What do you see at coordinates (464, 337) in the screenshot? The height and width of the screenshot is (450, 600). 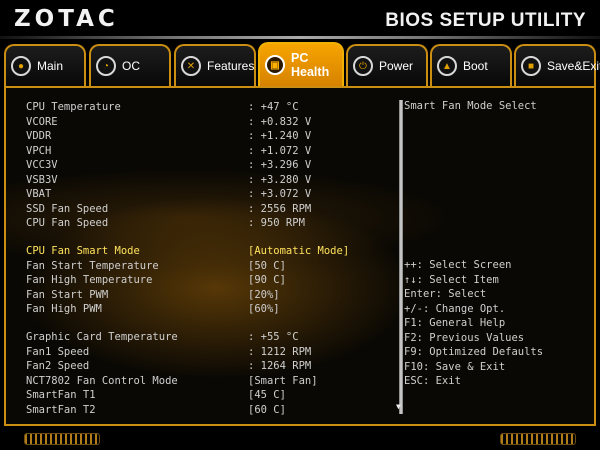 I see `key-hint: F2: Previous Values` at bounding box center [464, 337].